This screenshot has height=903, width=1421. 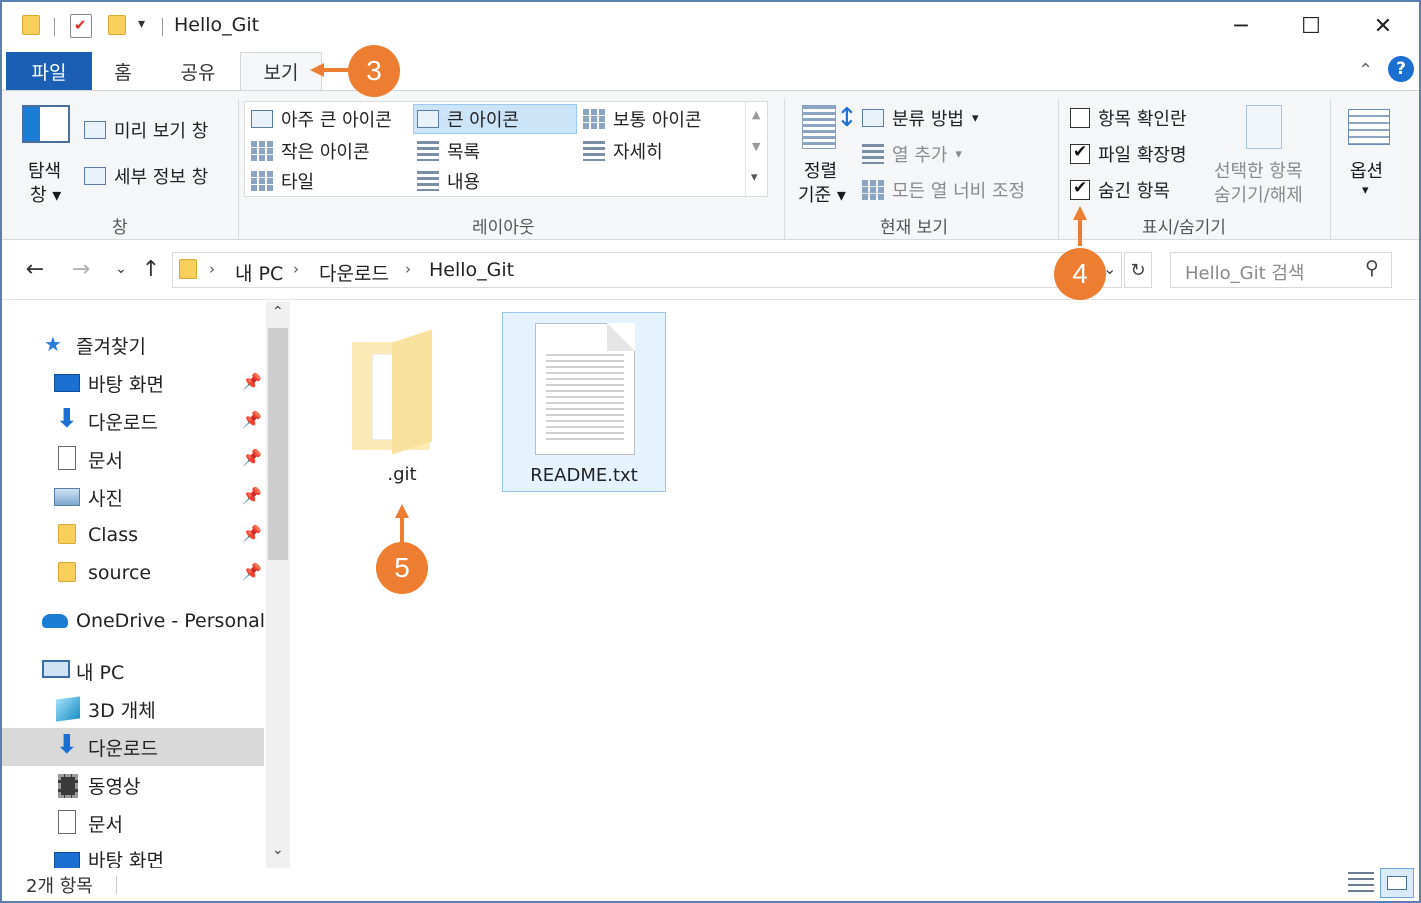 What do you see at coordinates (402, 568) in the screenshot?
I see `callout-5: 5` at bounding box center [402, 568].